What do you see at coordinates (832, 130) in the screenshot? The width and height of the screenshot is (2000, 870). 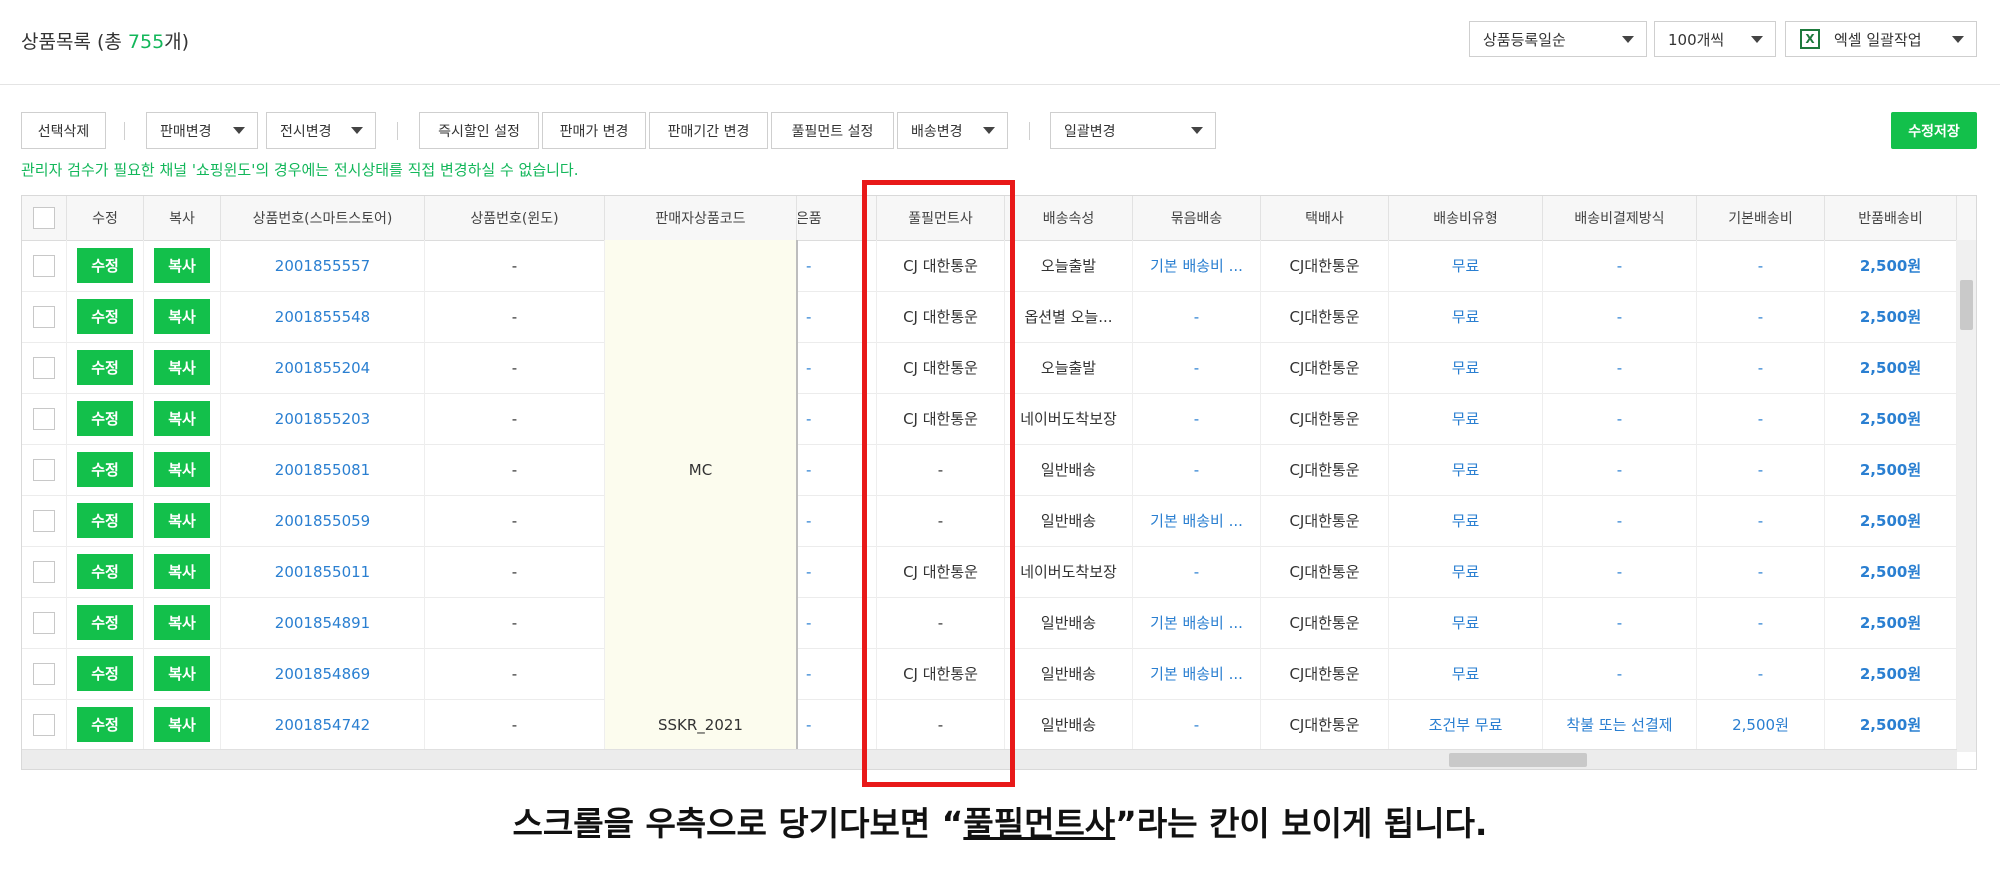 I see `fulfillment-setting-button: 풀필먼트 설정` at bounding box center [832, 130].